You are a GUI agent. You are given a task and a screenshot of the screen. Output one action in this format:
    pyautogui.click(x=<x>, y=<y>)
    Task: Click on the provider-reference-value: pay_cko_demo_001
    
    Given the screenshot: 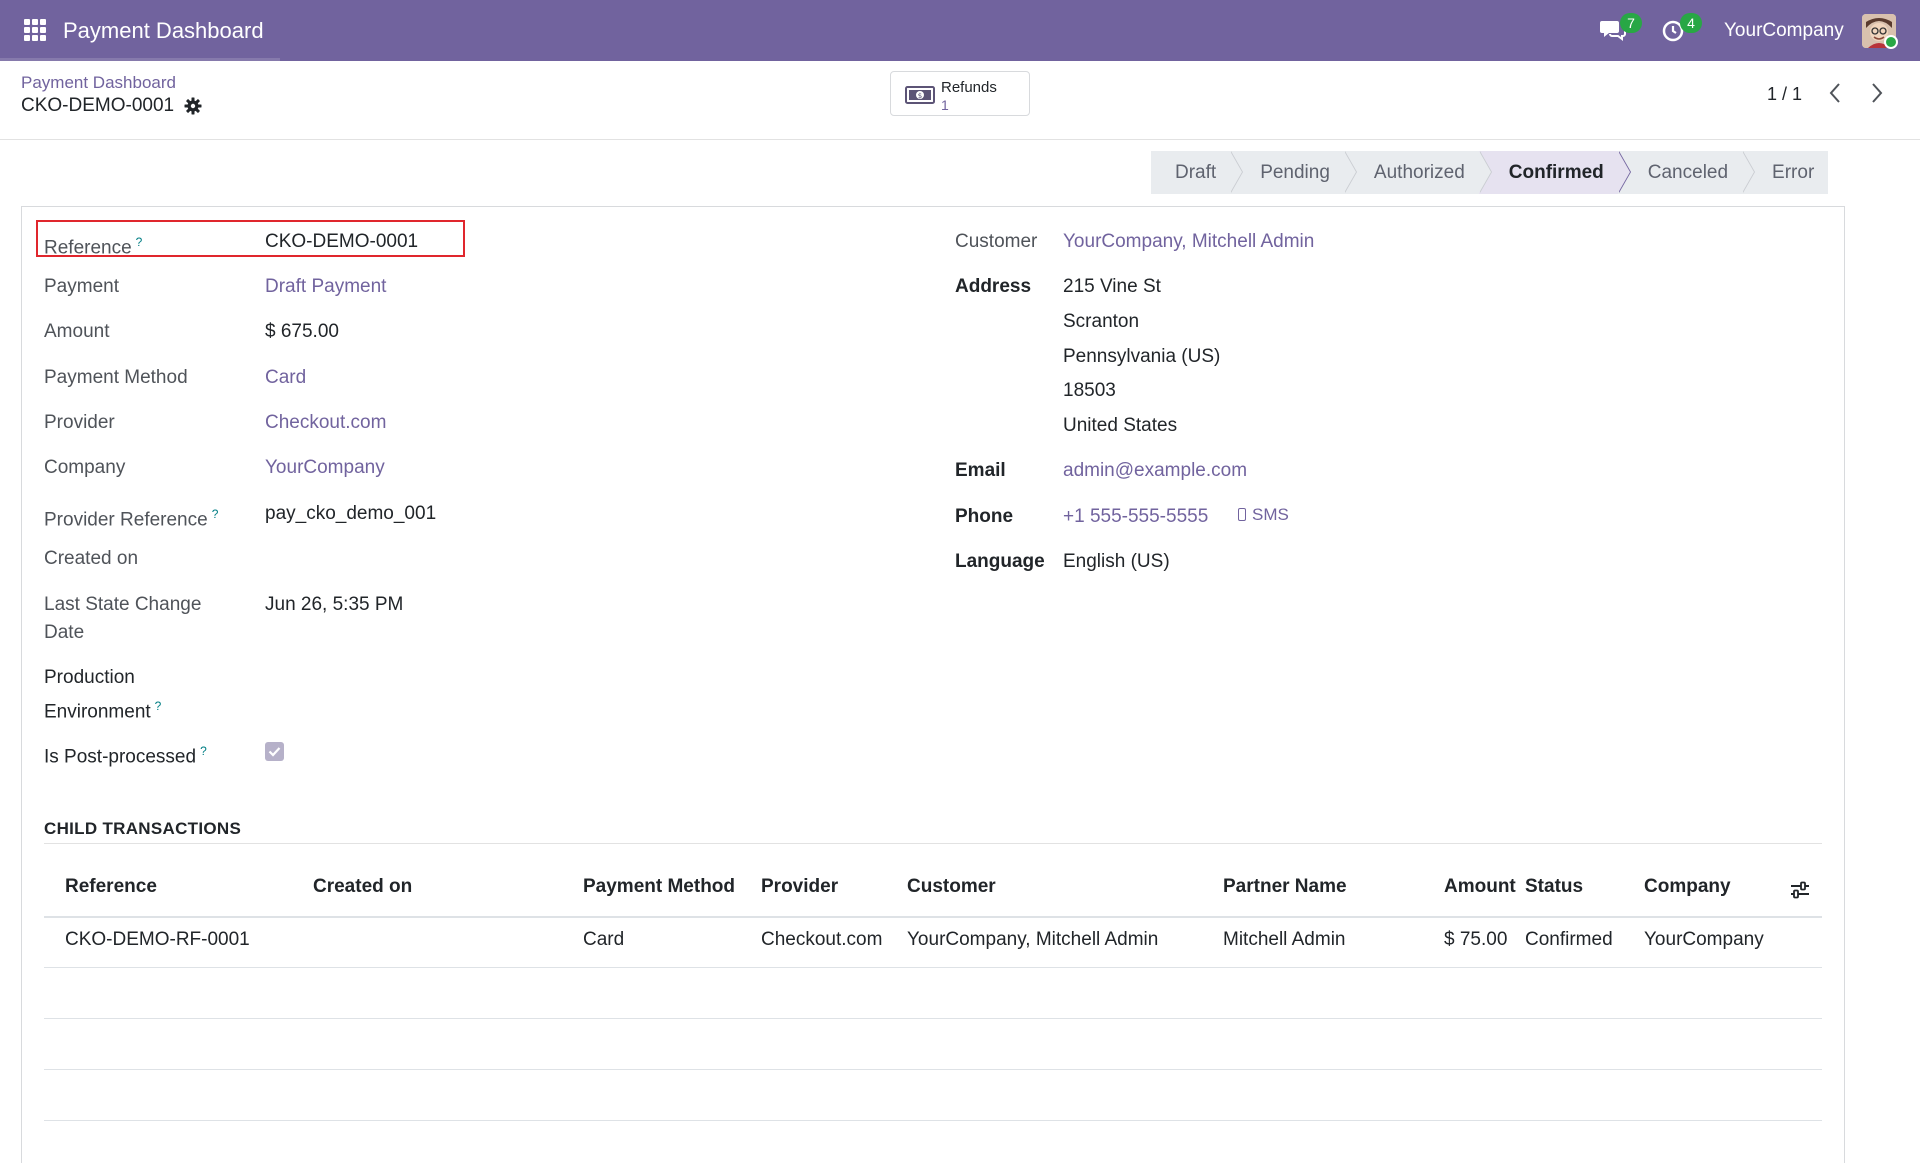 What is the action you would take?
    pyautogui.click(x=351, y=513)
    